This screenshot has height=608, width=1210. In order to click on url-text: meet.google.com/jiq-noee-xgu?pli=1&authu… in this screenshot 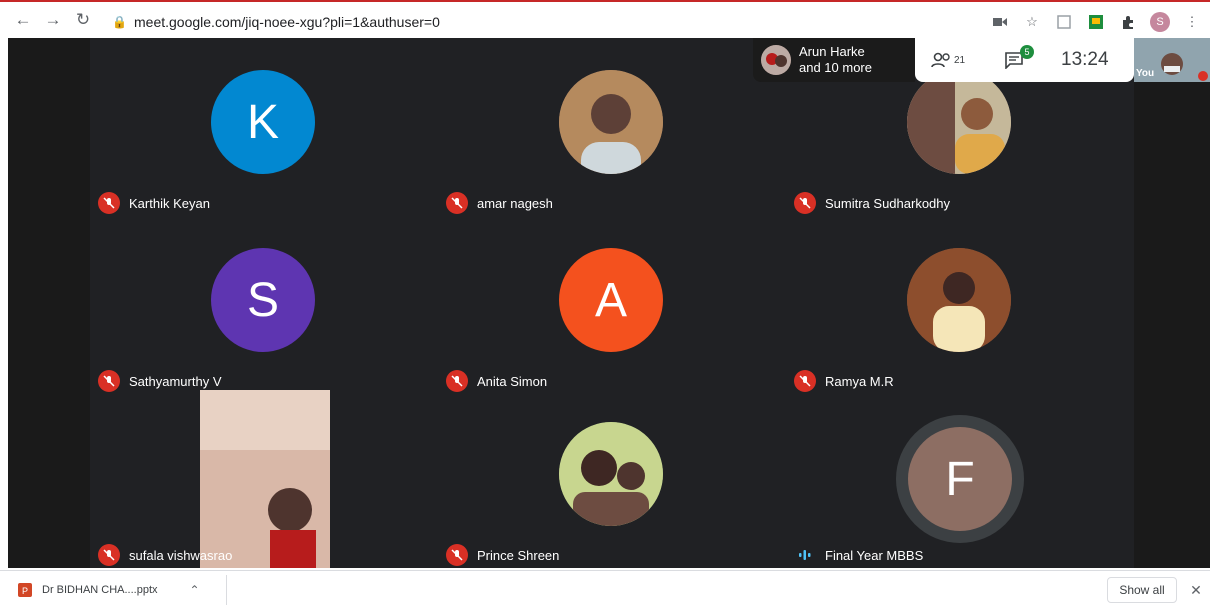, I will do `click(287, 22)`.